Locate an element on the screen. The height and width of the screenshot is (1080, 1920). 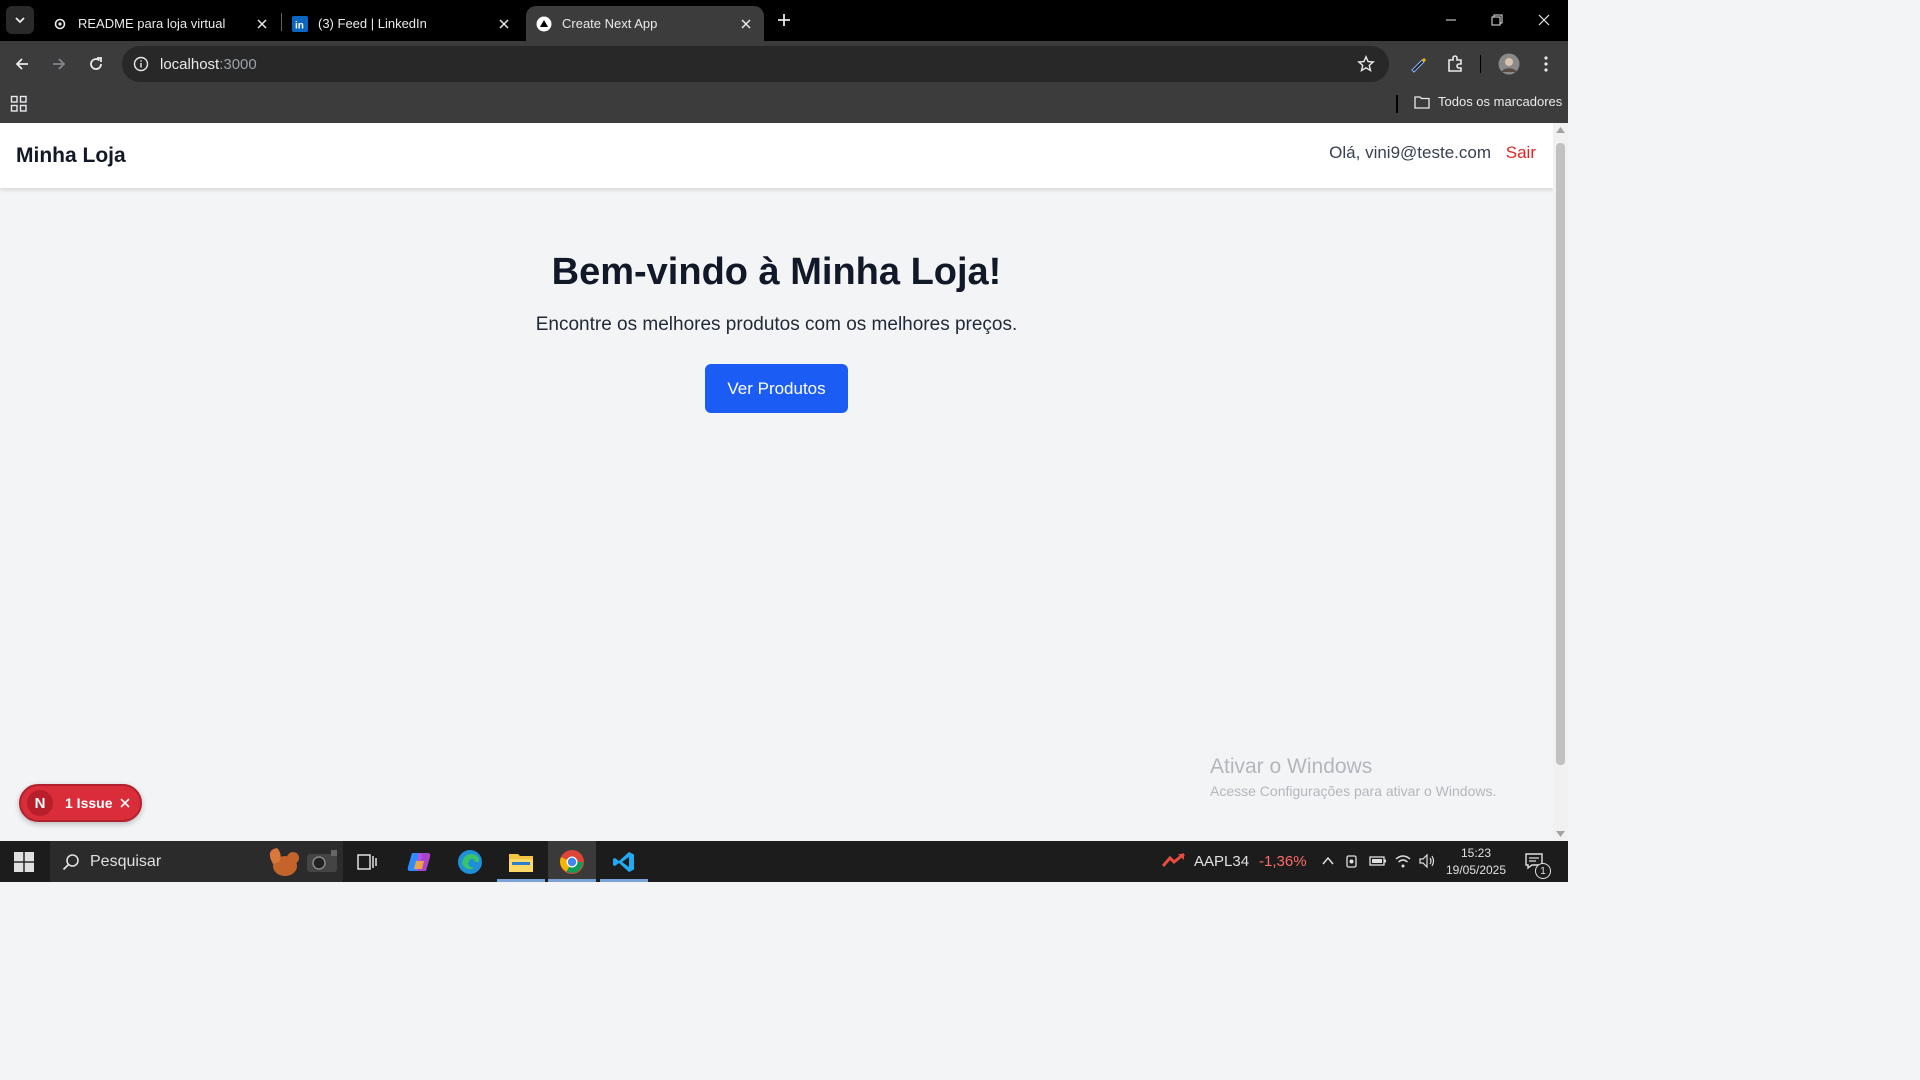
stock-symbol: AAPL34 is located at coordinates (1222, 861).